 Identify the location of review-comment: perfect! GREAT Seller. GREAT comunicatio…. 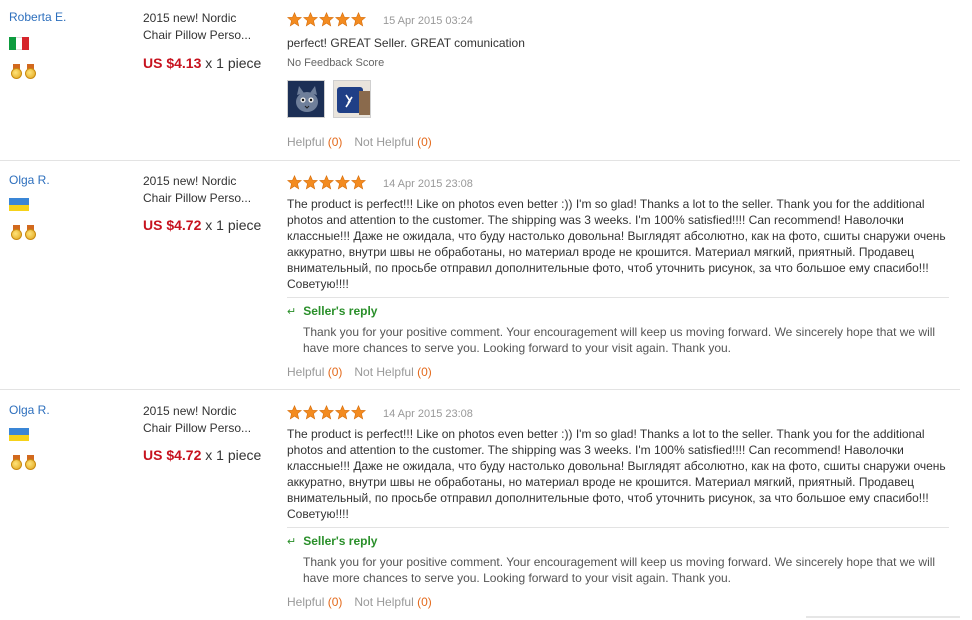
(406, 43).